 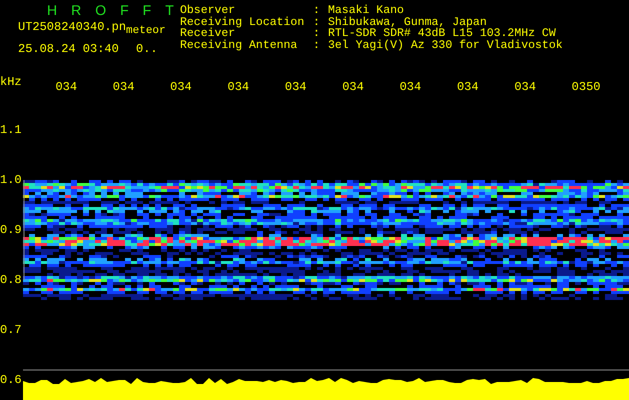 I want to click on info-label: Receiver, so click(x=208, y=34).